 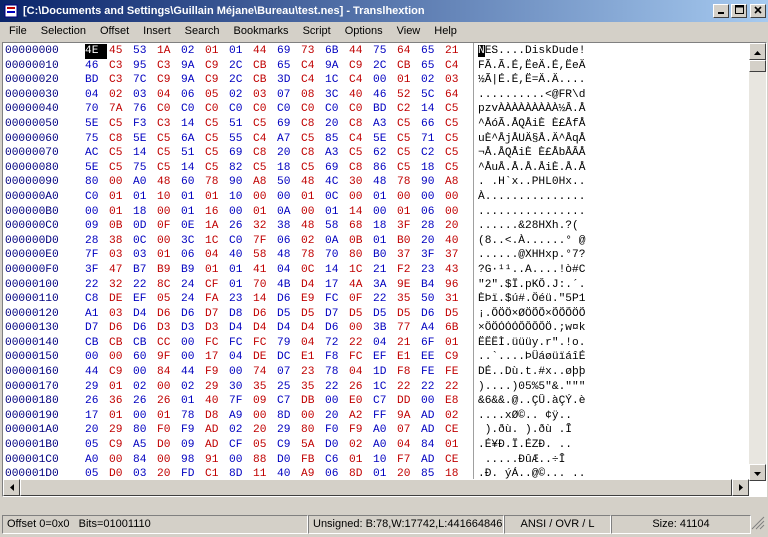 I want to click on hex-byte: 17, so click(x=96, y=416).